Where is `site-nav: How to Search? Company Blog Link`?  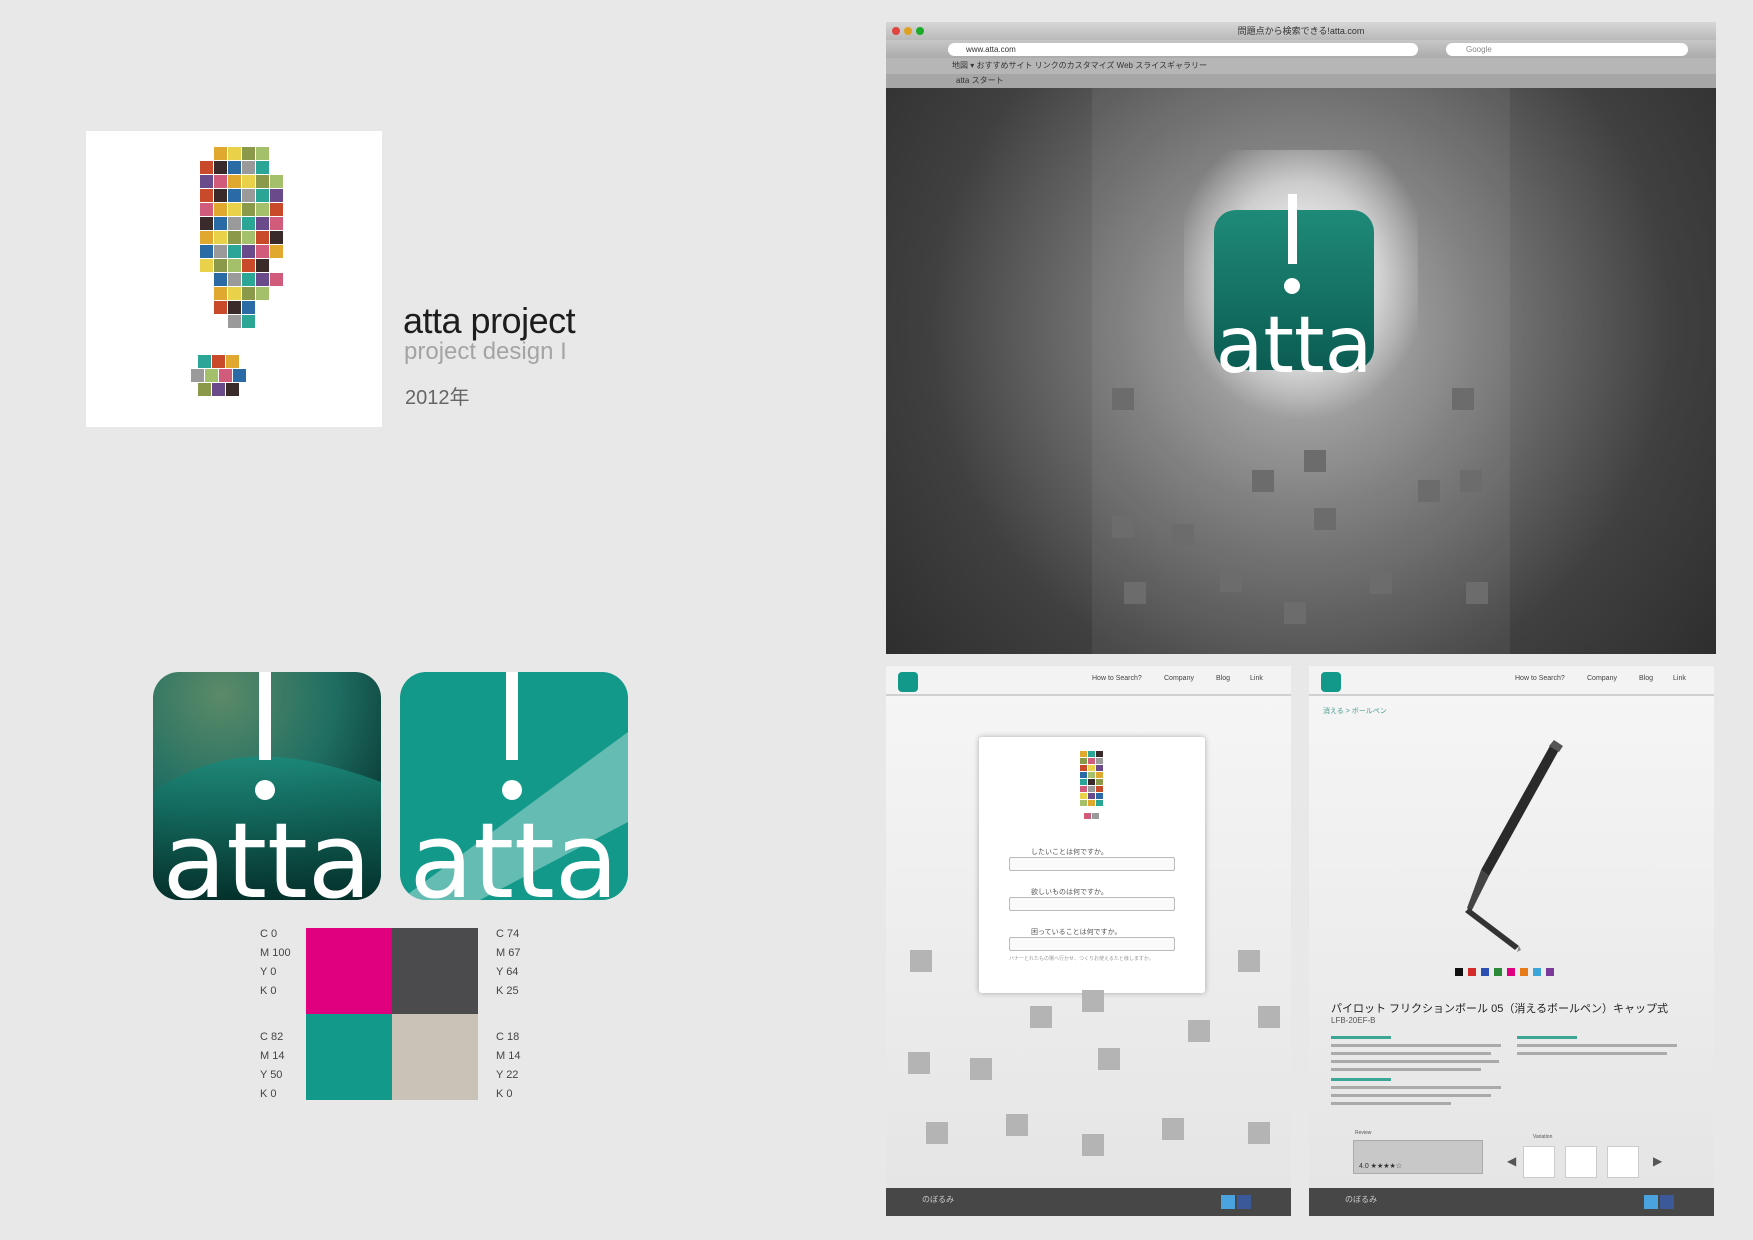
site-nav: How to Search? Company Blog Link is located at coordinates (1511, 681).